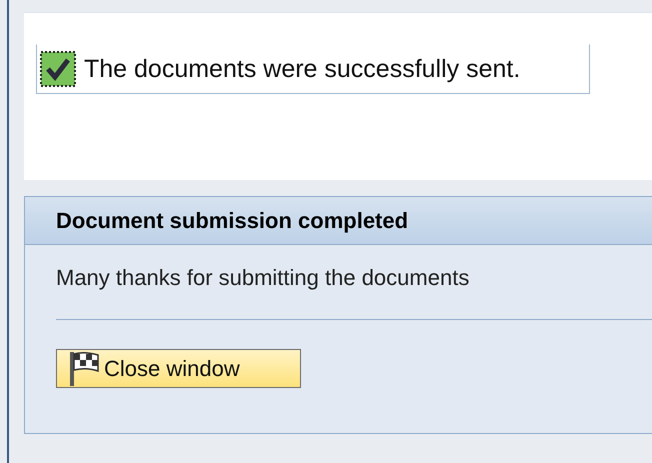 This screenshot has width=652, height=463. What do you see at coordinates (84, 368) in the screenshot?
I see `checkered-flag-icon` at bounding box center [84, 368].